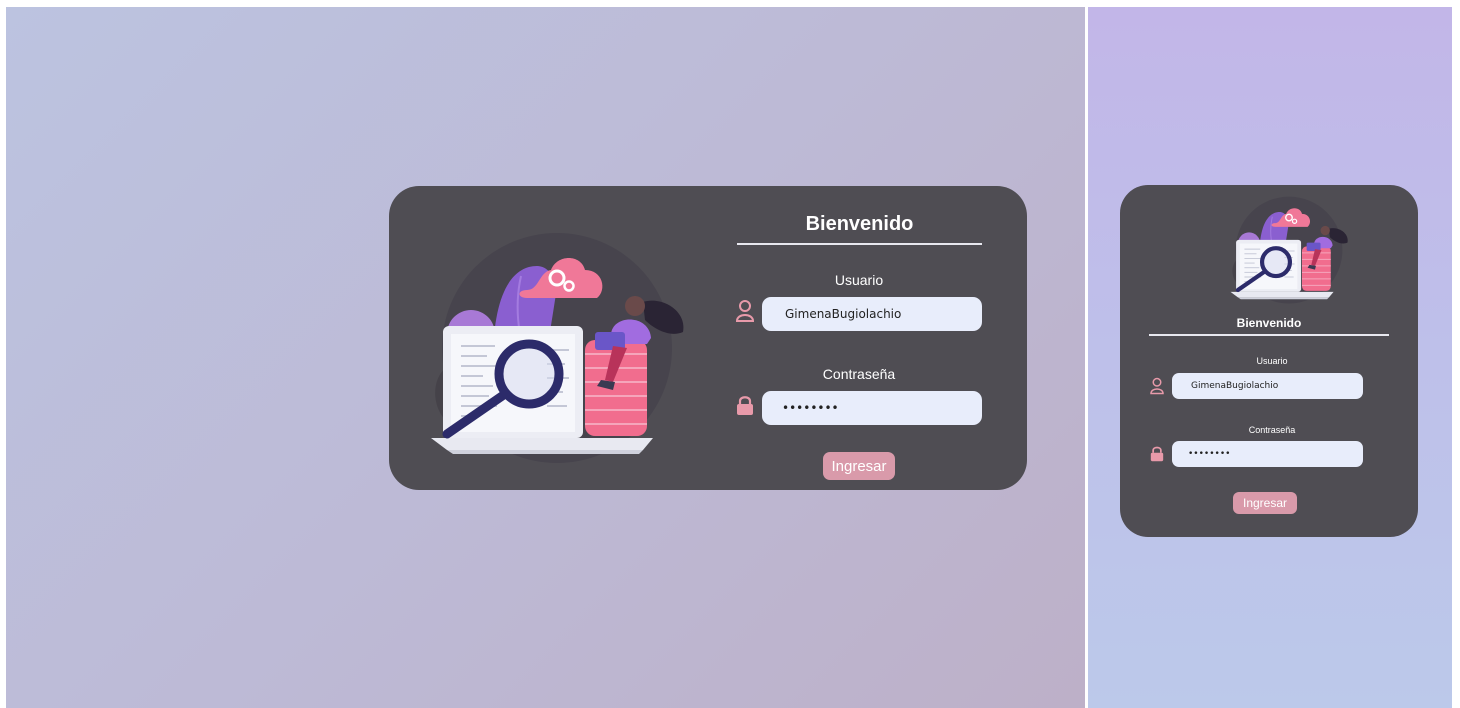 Image resolution: width=1460 pixels, height=708 pixels. What do you see at coordinates (1272, 361) in the screenshot?
I see `username-label-mobile: Usuario` at bounding box center [1272, 361].